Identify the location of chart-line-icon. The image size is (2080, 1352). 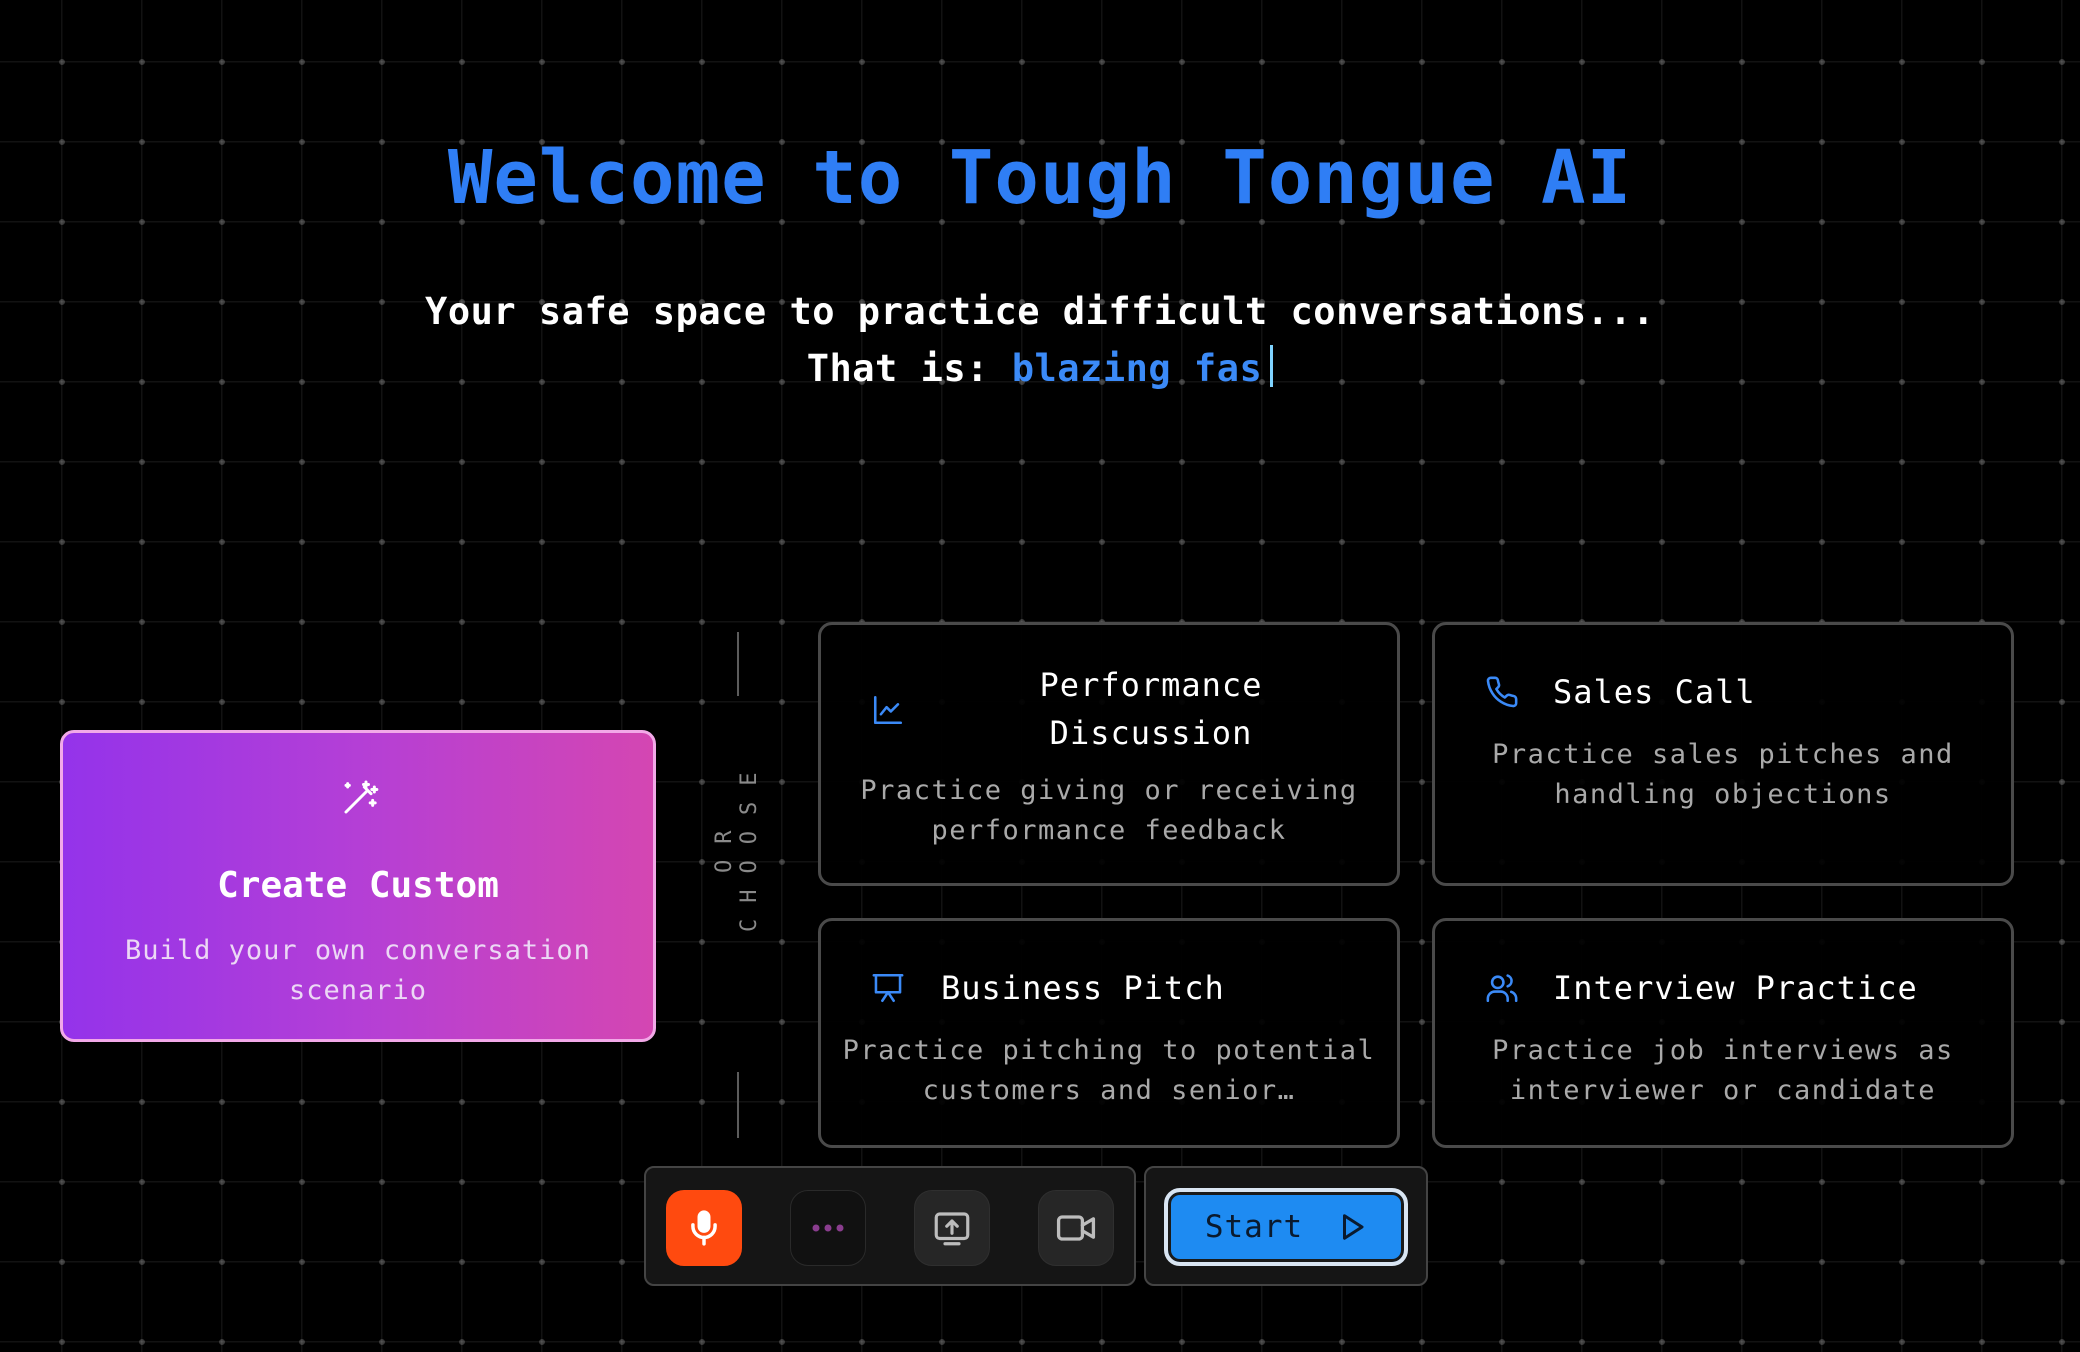
(888, 710).